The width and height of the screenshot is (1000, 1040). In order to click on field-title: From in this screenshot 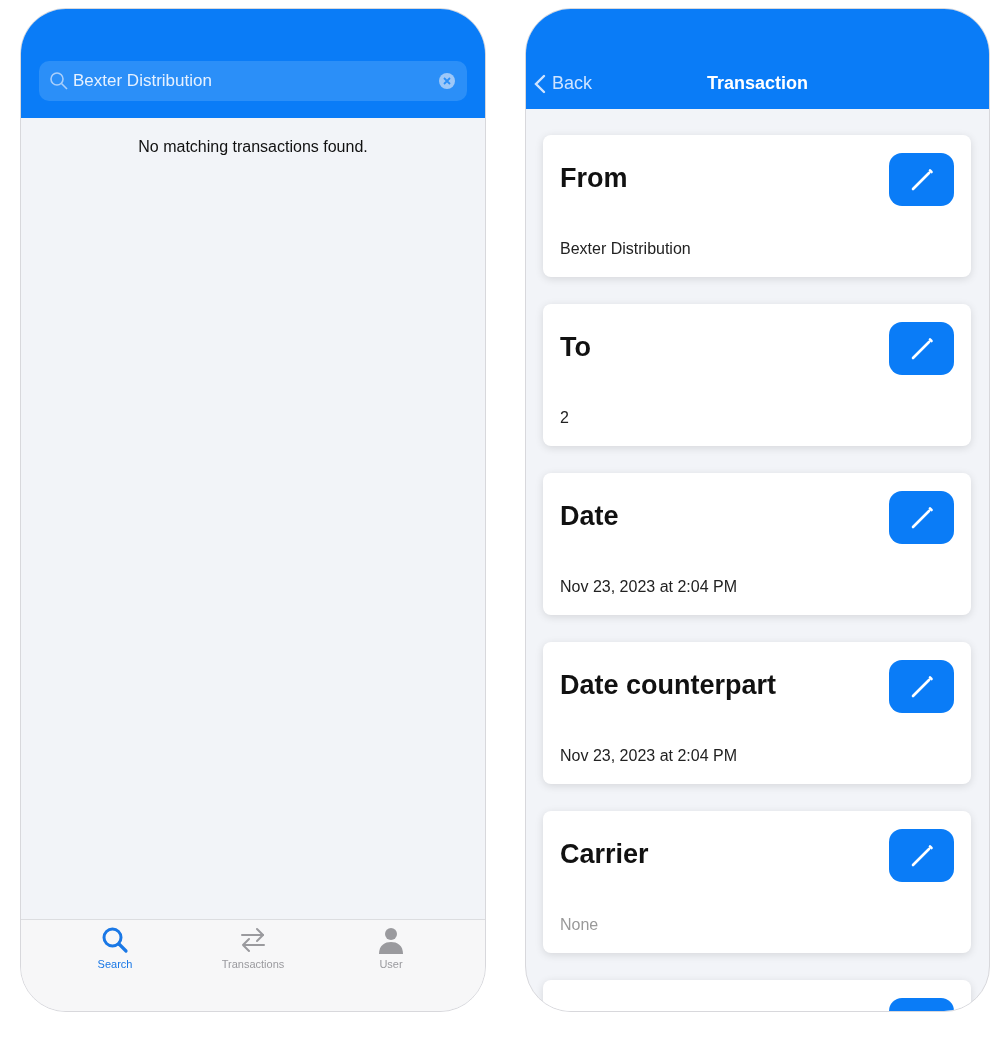, I will do `click(594, 178)`.